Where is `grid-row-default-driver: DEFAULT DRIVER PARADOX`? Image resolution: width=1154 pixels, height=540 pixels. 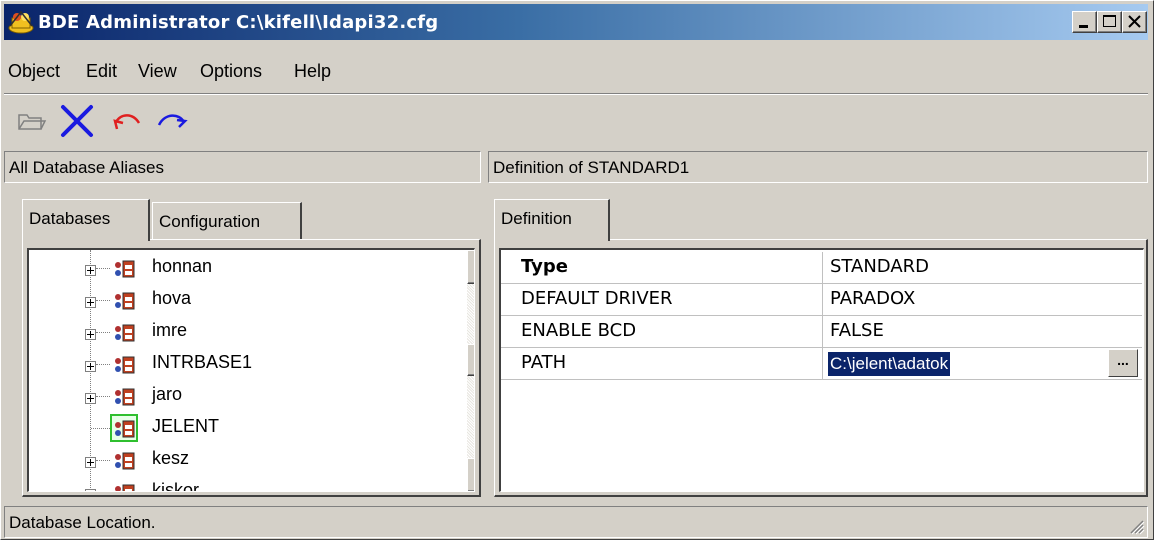 grid-row-default-driver: DEFAULT DRIVER PARADOX is located at coordinates (821, 300).